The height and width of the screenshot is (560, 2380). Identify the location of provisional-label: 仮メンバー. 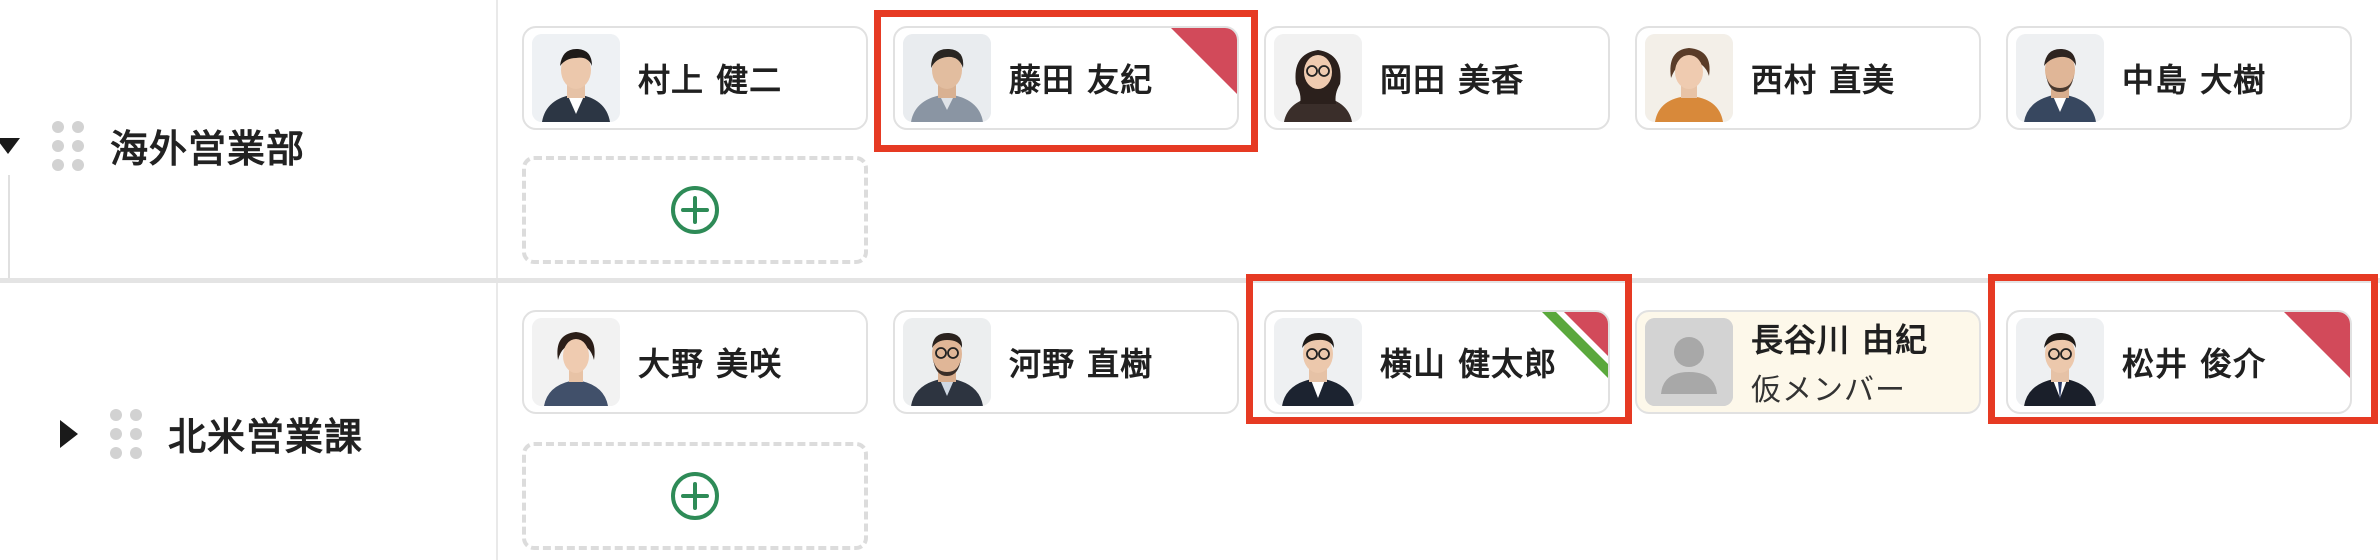
(1828, 390).